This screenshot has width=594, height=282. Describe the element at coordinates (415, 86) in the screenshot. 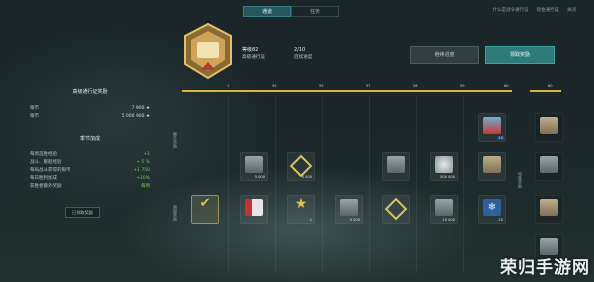

I see `track-mark: 58` at that location.